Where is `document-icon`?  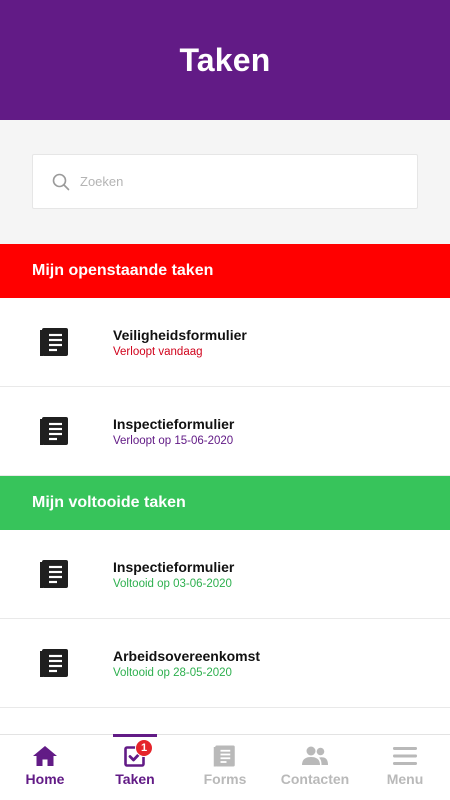 document-icon is located at coordinates (225, 756).